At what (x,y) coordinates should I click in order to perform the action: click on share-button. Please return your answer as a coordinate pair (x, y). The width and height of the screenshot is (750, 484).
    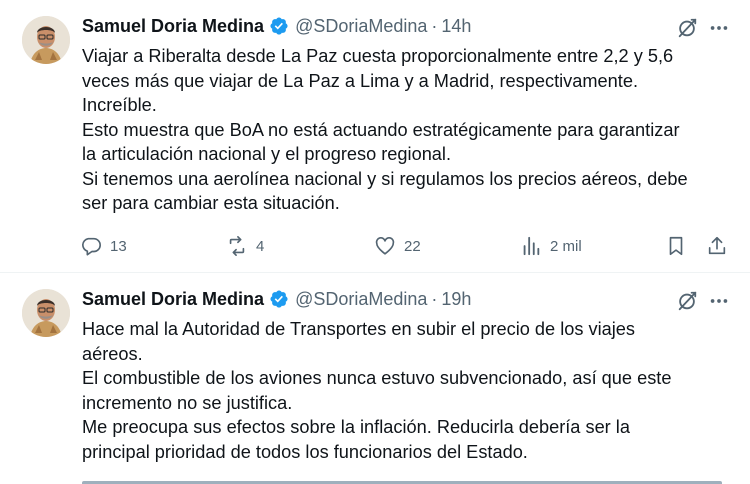
    Looking at the image, I should click on (717, 246).